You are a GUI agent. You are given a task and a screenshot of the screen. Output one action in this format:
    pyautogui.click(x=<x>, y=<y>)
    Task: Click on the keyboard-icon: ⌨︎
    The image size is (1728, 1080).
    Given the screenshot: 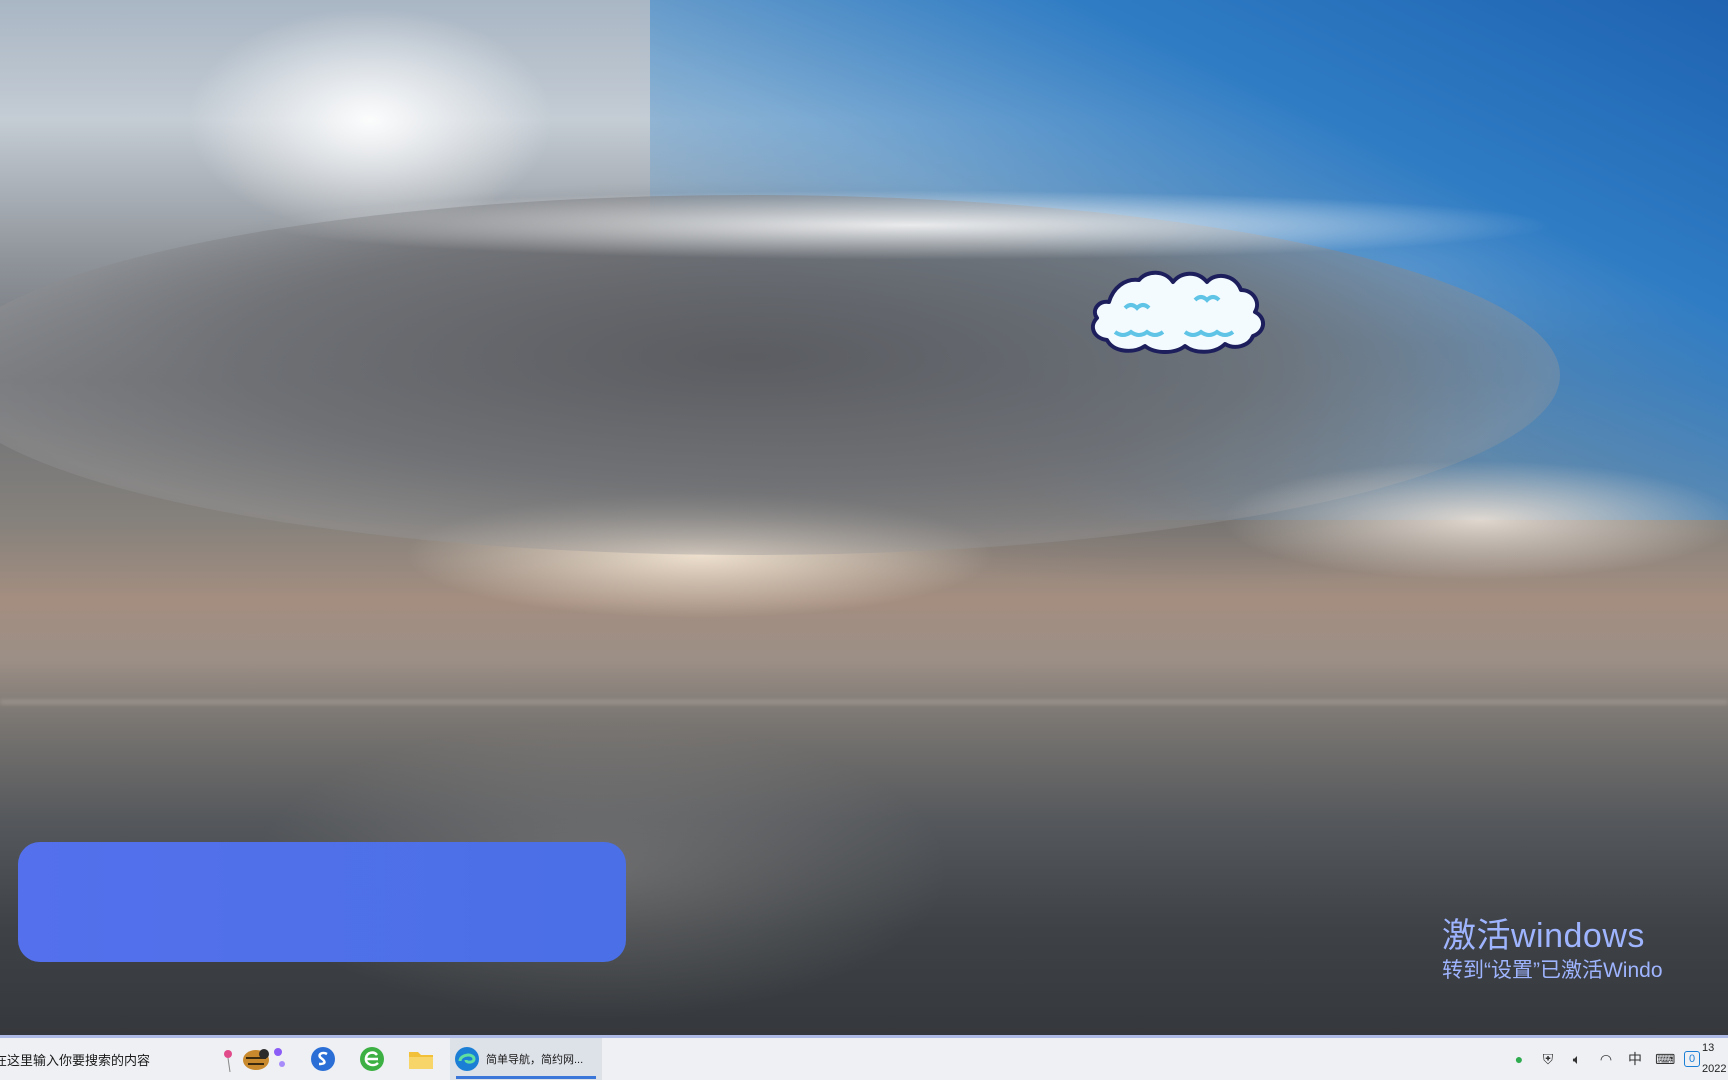 What is the action you would take?
    pyautogui.click(x=1665, y=1059)
    